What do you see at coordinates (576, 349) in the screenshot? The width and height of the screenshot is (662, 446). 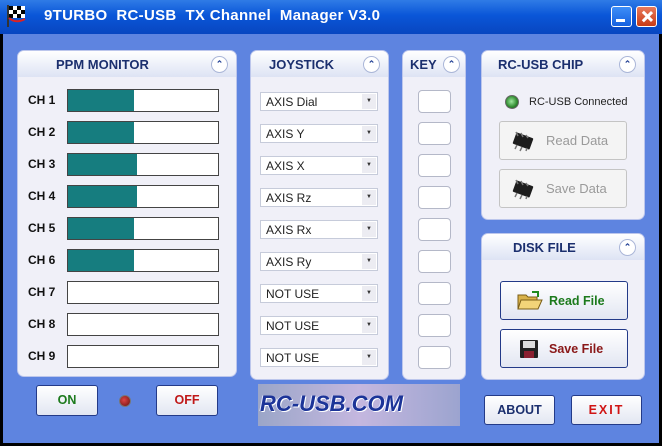 I see `save-file-label: Save File` at bounding box center [576, 349].